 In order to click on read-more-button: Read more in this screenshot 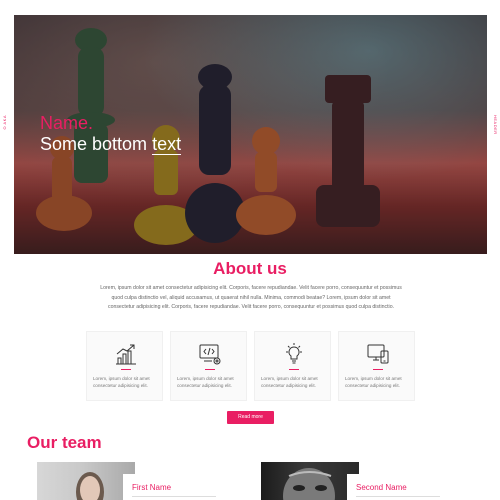, I will do `click(250, 417)`.